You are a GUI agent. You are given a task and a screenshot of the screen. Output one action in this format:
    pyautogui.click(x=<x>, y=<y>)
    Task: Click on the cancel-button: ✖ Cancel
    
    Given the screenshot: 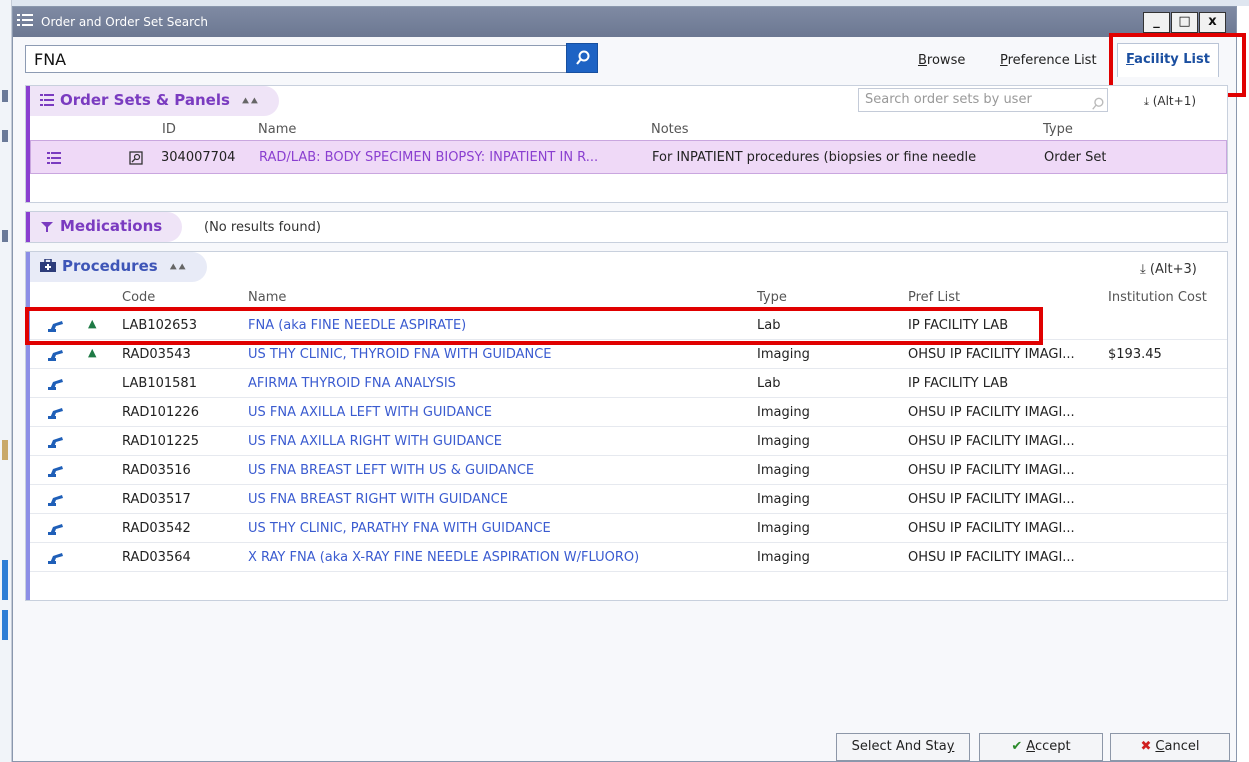 What is the action you would take?
    pyautogui.click(x=1170, y=747)
    